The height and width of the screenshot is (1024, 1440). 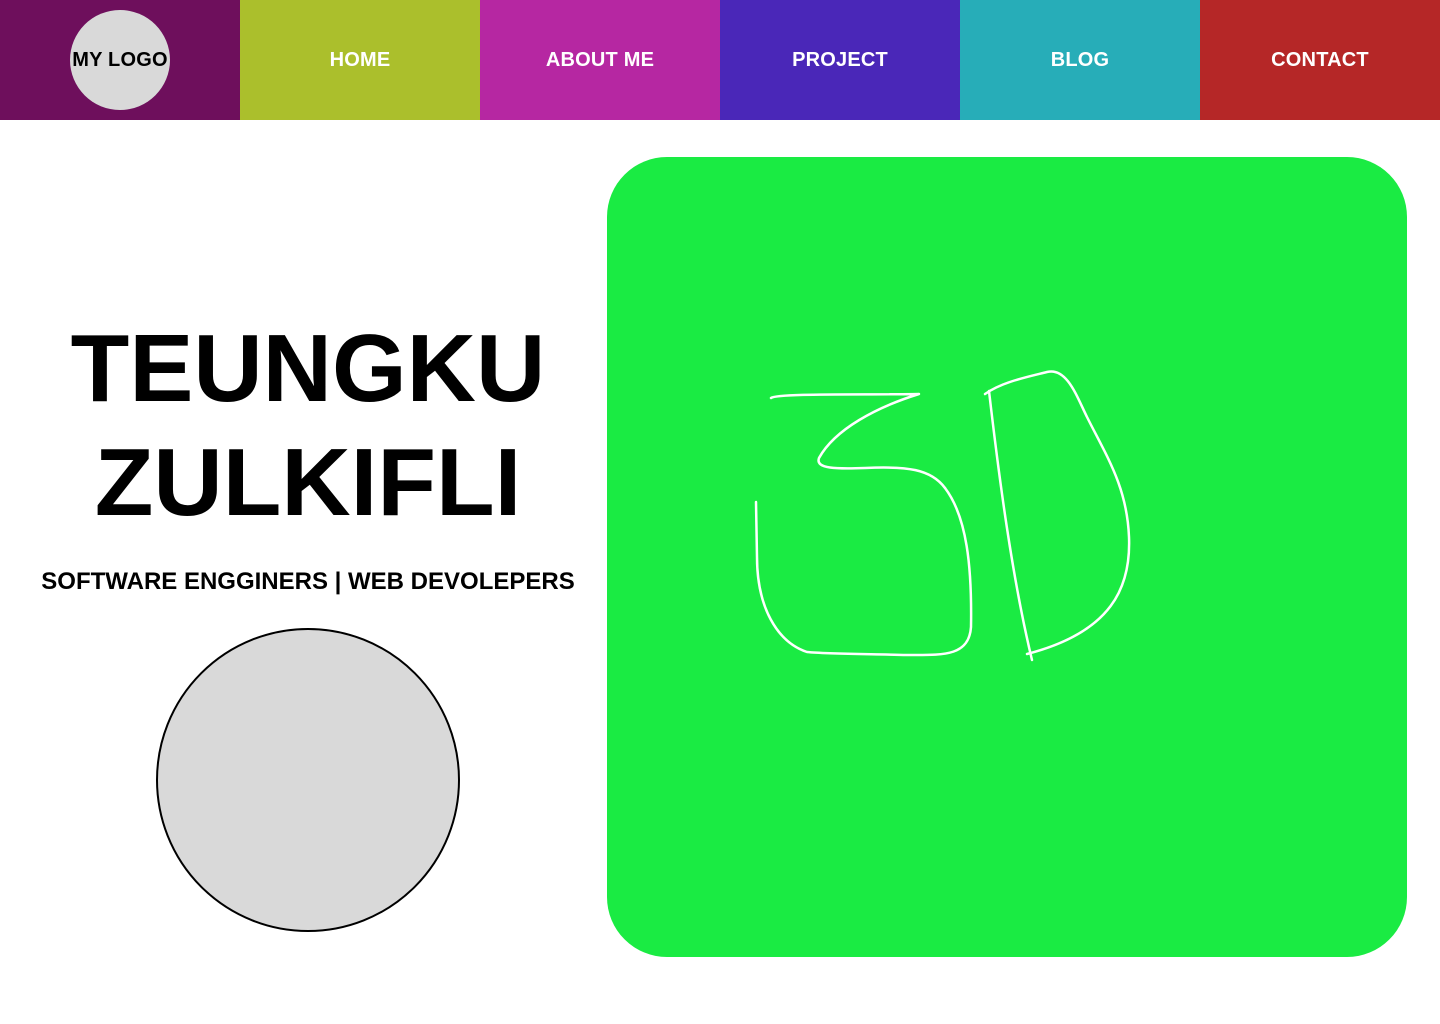 I want to click on nav-item-about-me: ABOUT ME, so click(x=600, y=60).